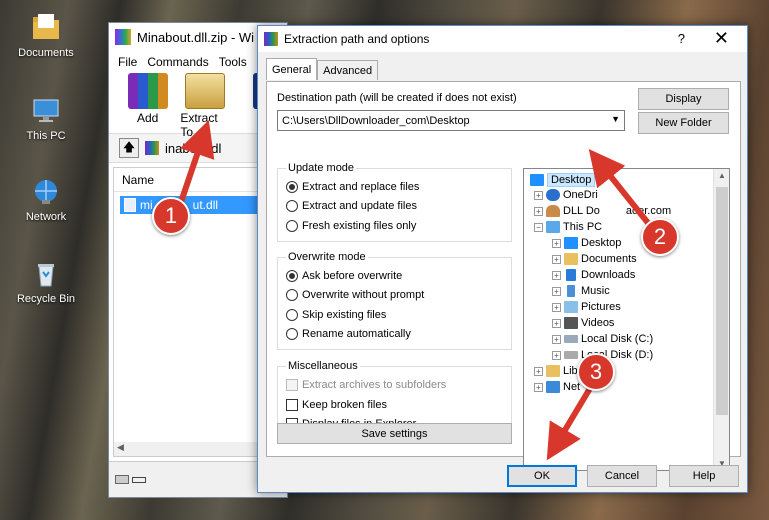 This screenshot has width=769, height=520. I want to click on desktop-icon-label: Network, so click(46, 217).